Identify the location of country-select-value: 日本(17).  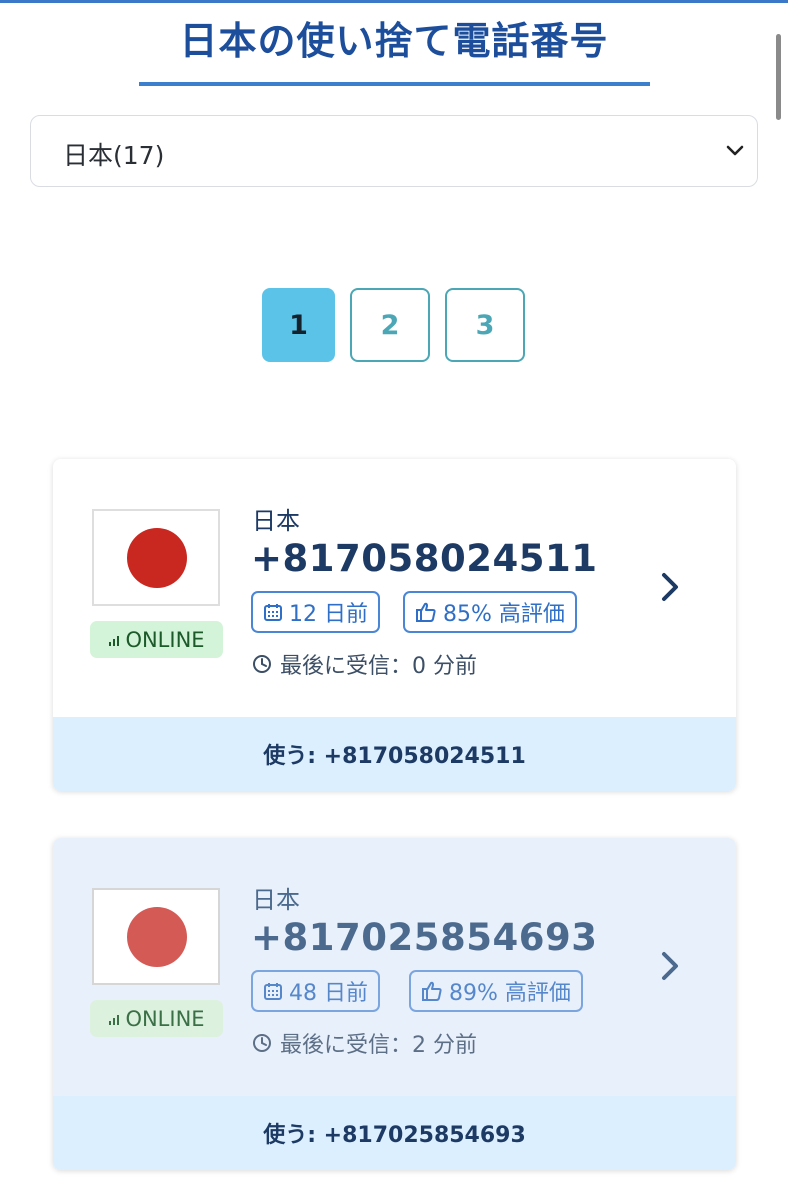
(114, 155).